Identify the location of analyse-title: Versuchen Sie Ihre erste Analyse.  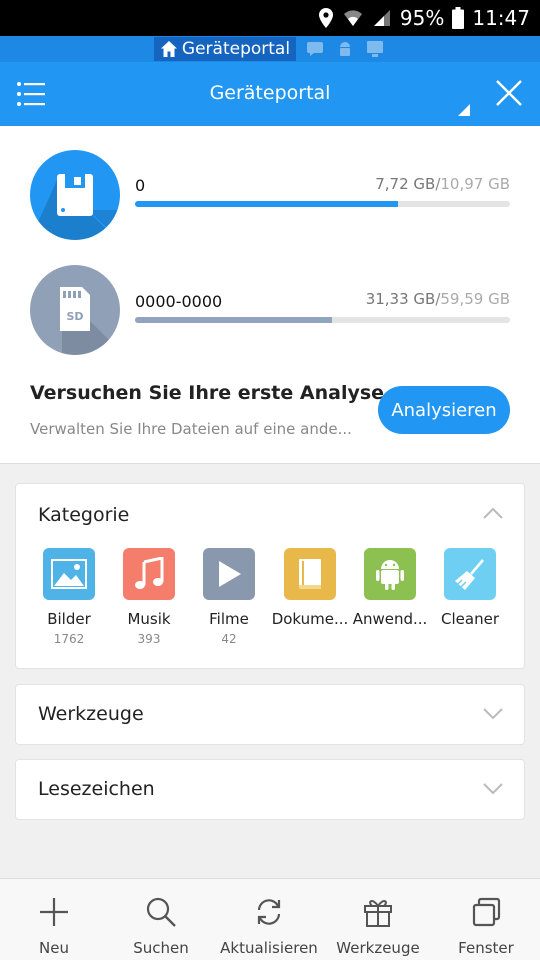
(207, 393).